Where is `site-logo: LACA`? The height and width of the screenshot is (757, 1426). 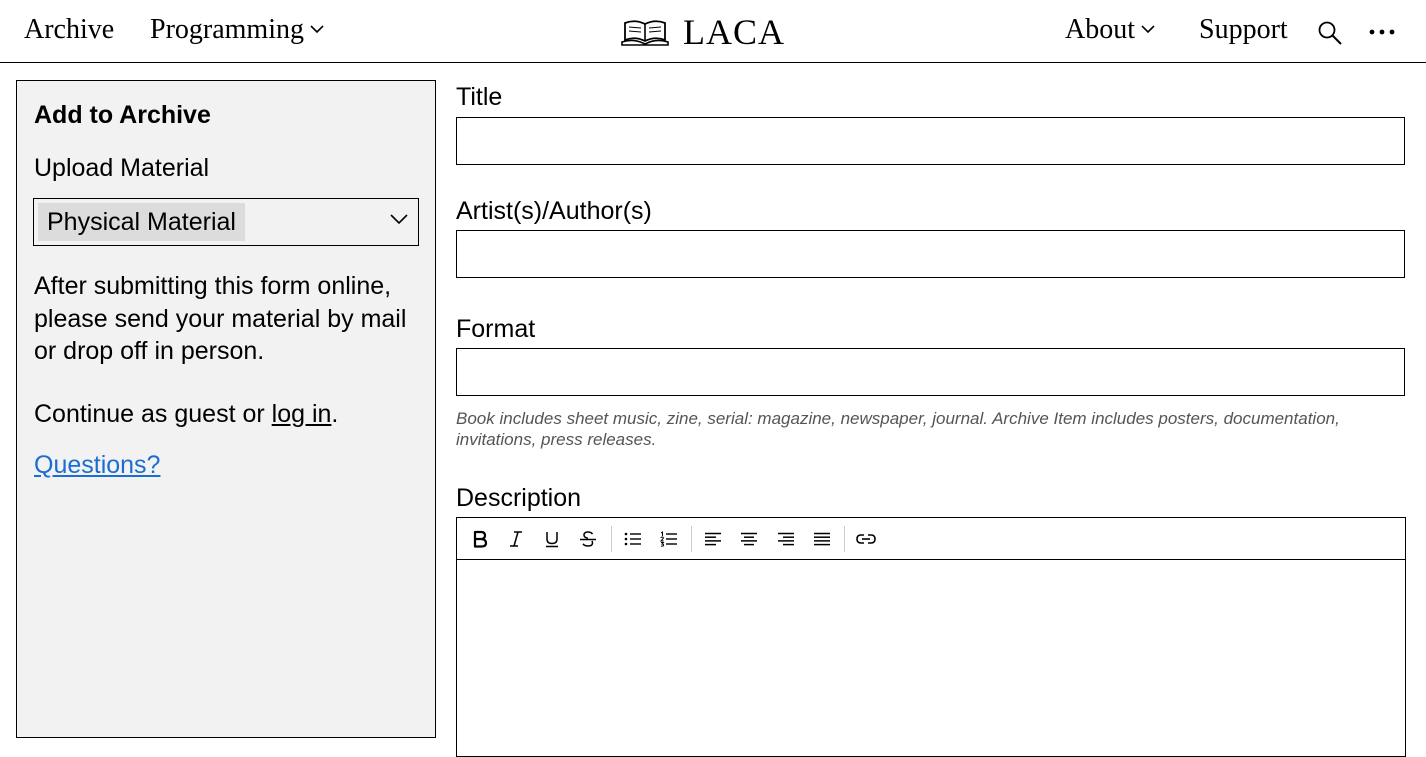
site-logo: LACA is located at coordinates (703, 32).